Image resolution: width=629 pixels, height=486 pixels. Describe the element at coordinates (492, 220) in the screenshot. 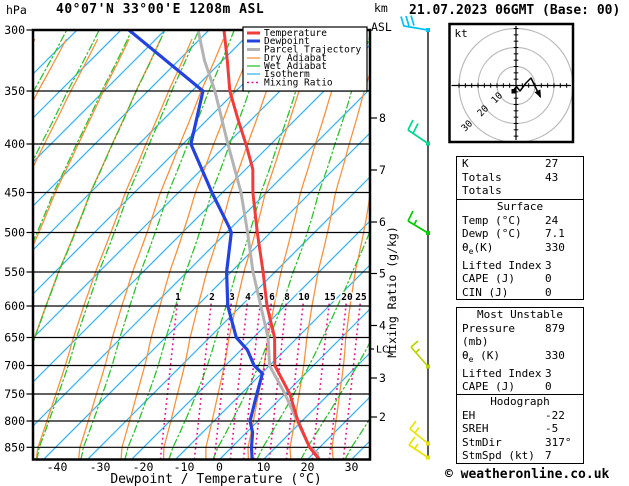

I see `surface-label: Temp (°C)` at that location.